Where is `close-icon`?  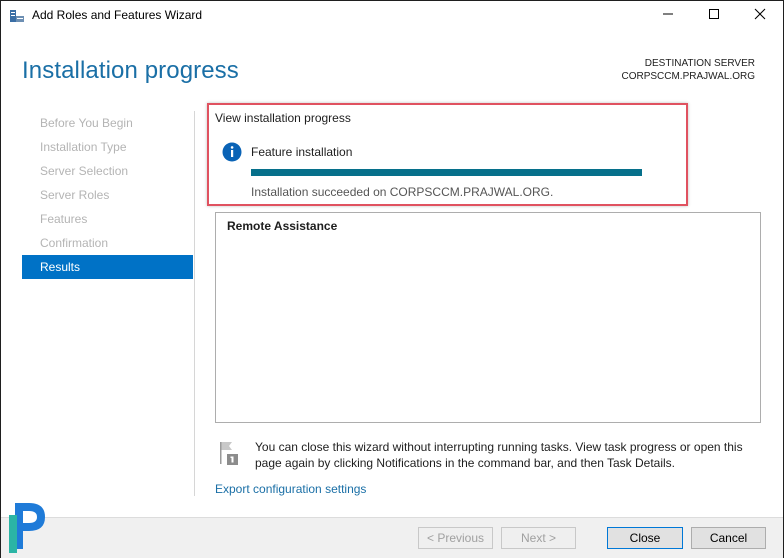
close-icon is located at coordinates (760, 16).